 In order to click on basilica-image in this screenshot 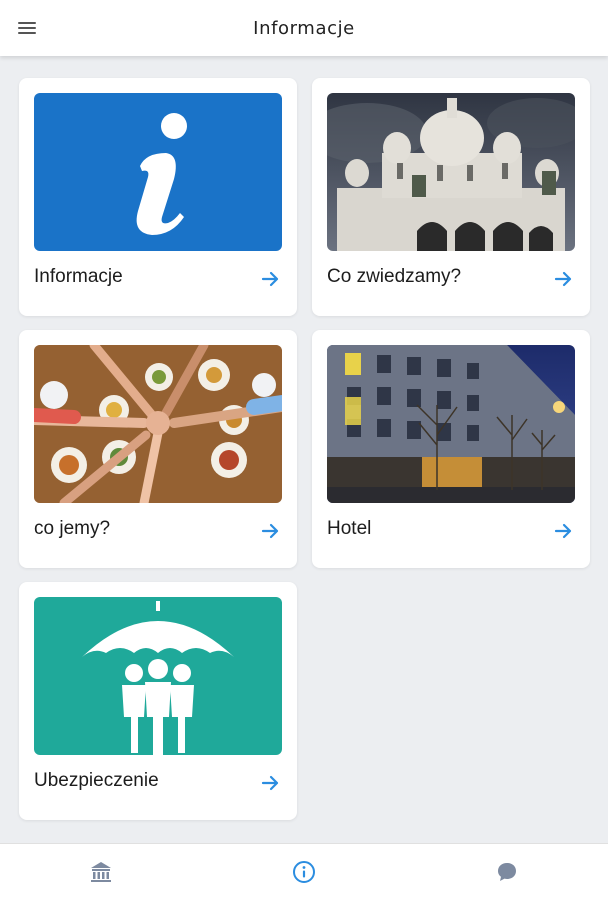, I will do `click(451, 172)`.